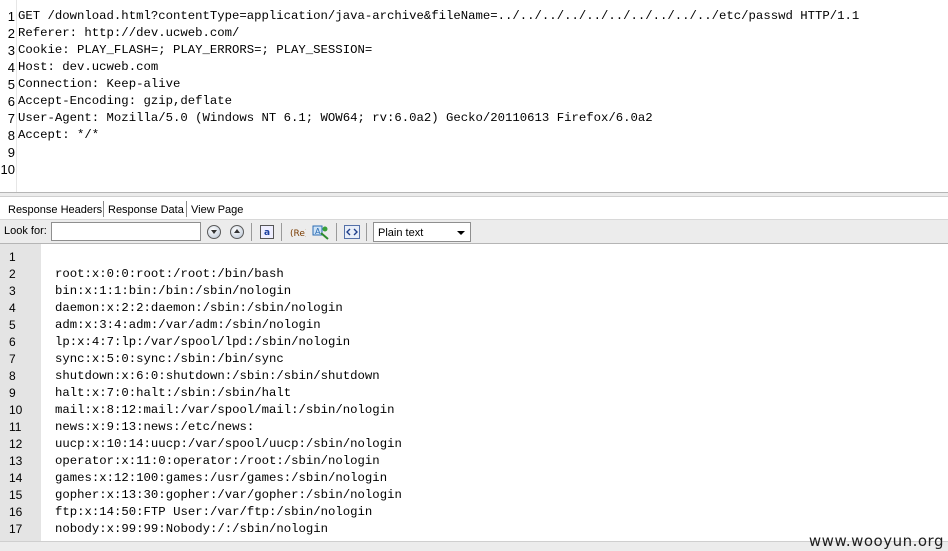 This screenshot has width=948, height=551. What do you see at coordinates (15, 427) in the screenshot?
I see `response-line-number: 11` at bounding box center [15, 427].